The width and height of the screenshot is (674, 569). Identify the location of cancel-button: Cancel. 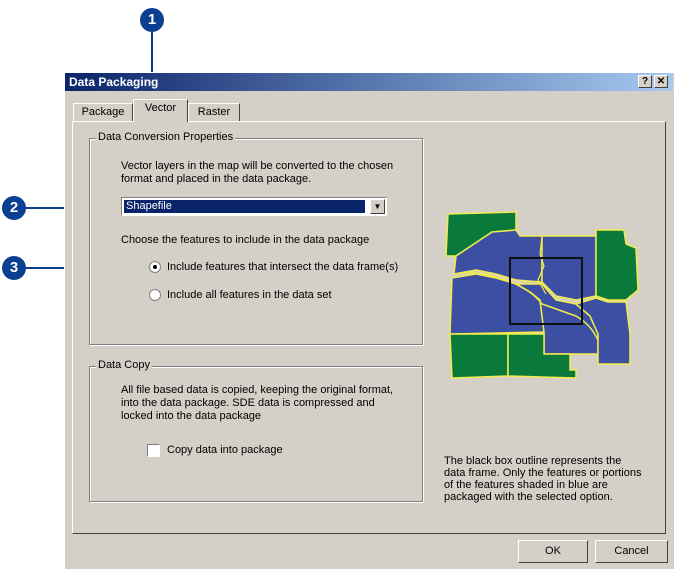
(631, 551).